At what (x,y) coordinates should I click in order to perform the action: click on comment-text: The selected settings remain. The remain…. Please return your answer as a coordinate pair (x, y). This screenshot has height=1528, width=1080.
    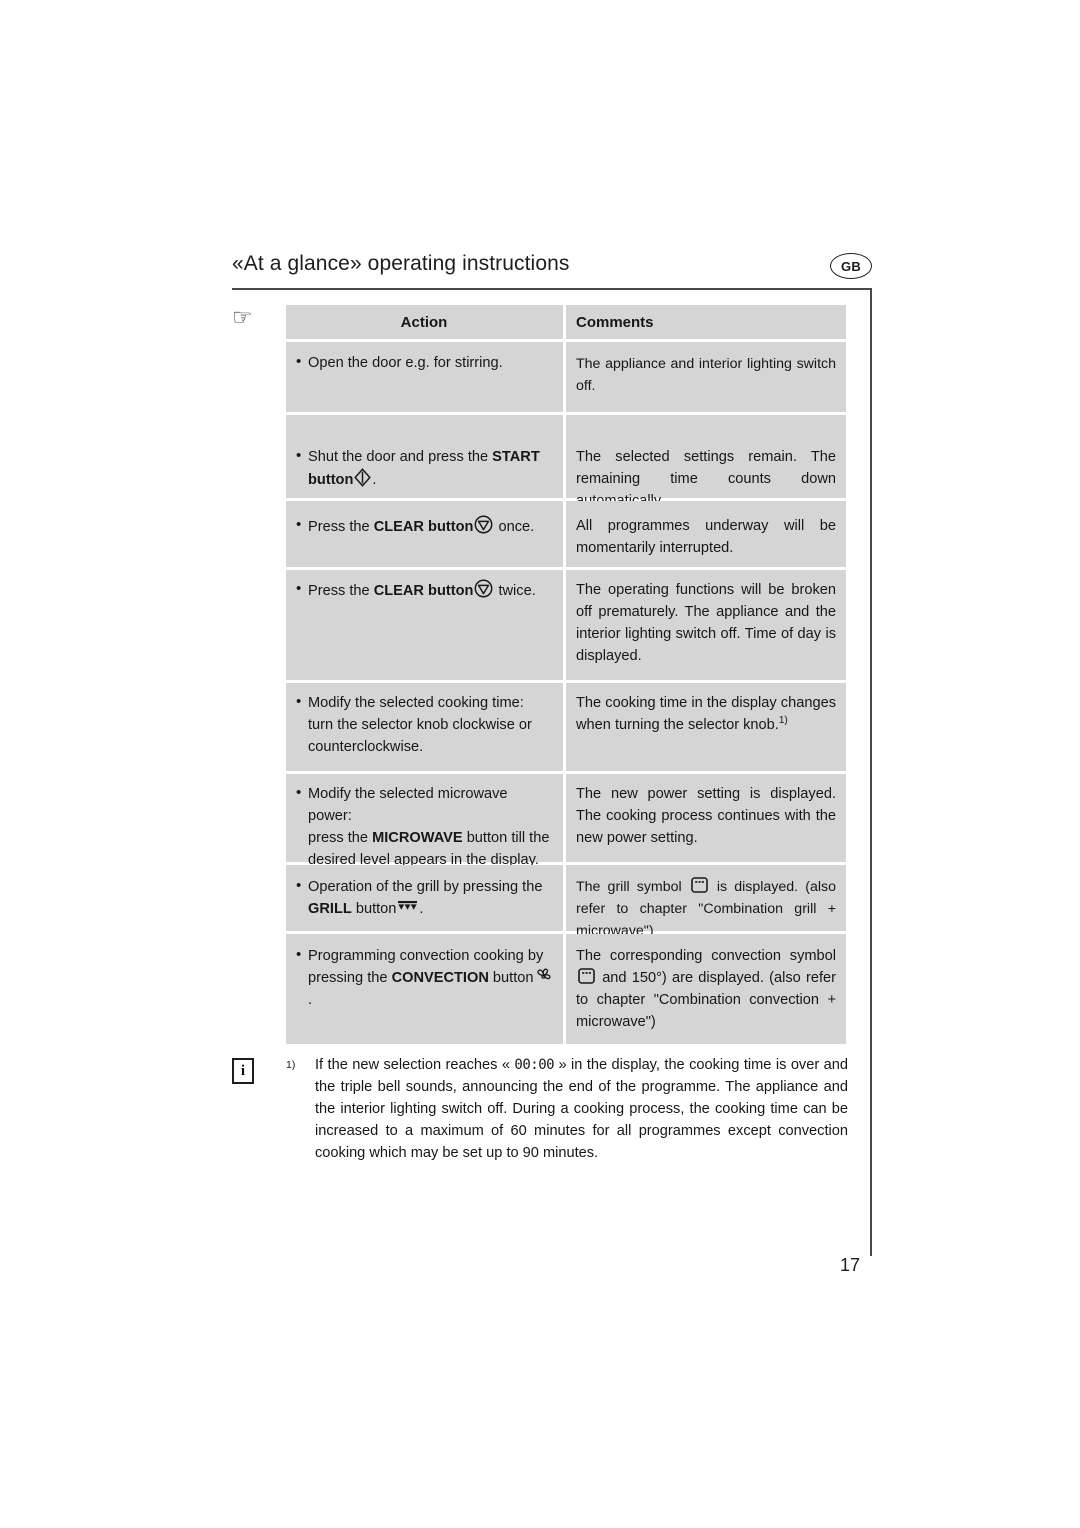
    Looking at the image, I should click on (706, 479).